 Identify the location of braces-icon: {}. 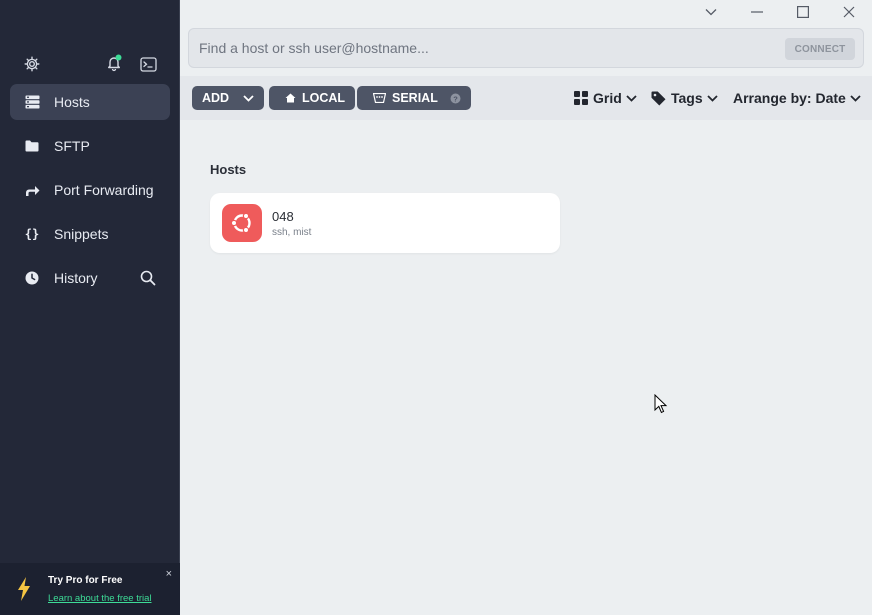
(32, 234).